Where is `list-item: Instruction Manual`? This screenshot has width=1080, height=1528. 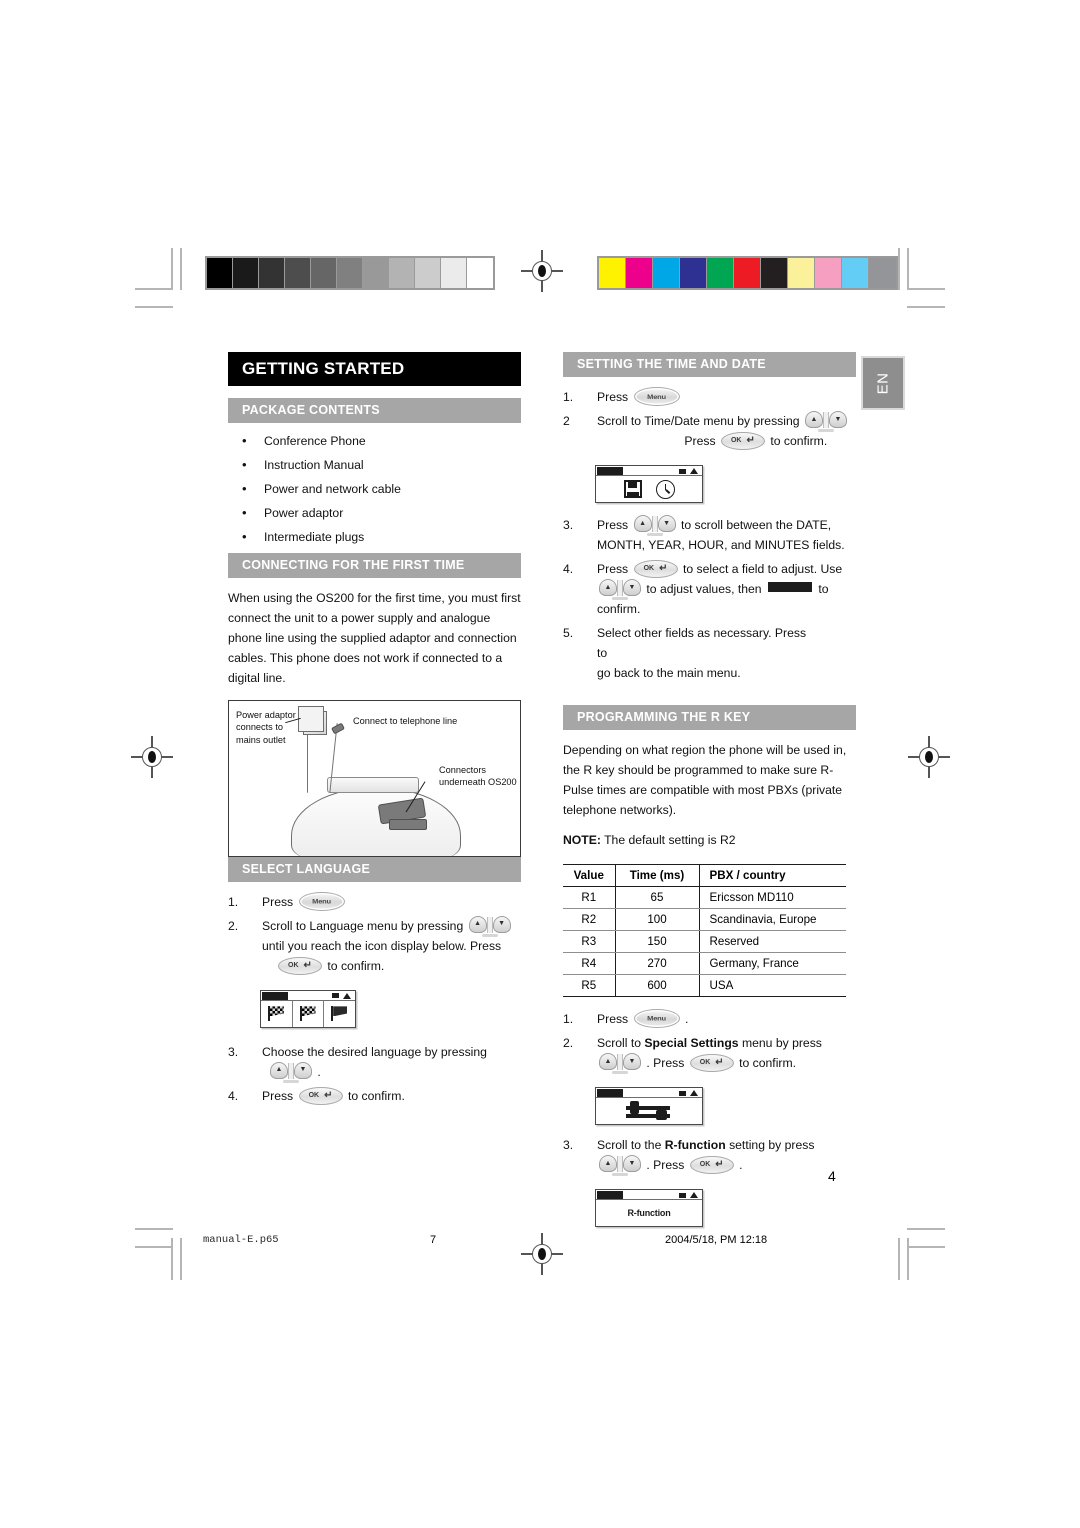
list-item: Instruction Manual is located at coordinates (374, 468).